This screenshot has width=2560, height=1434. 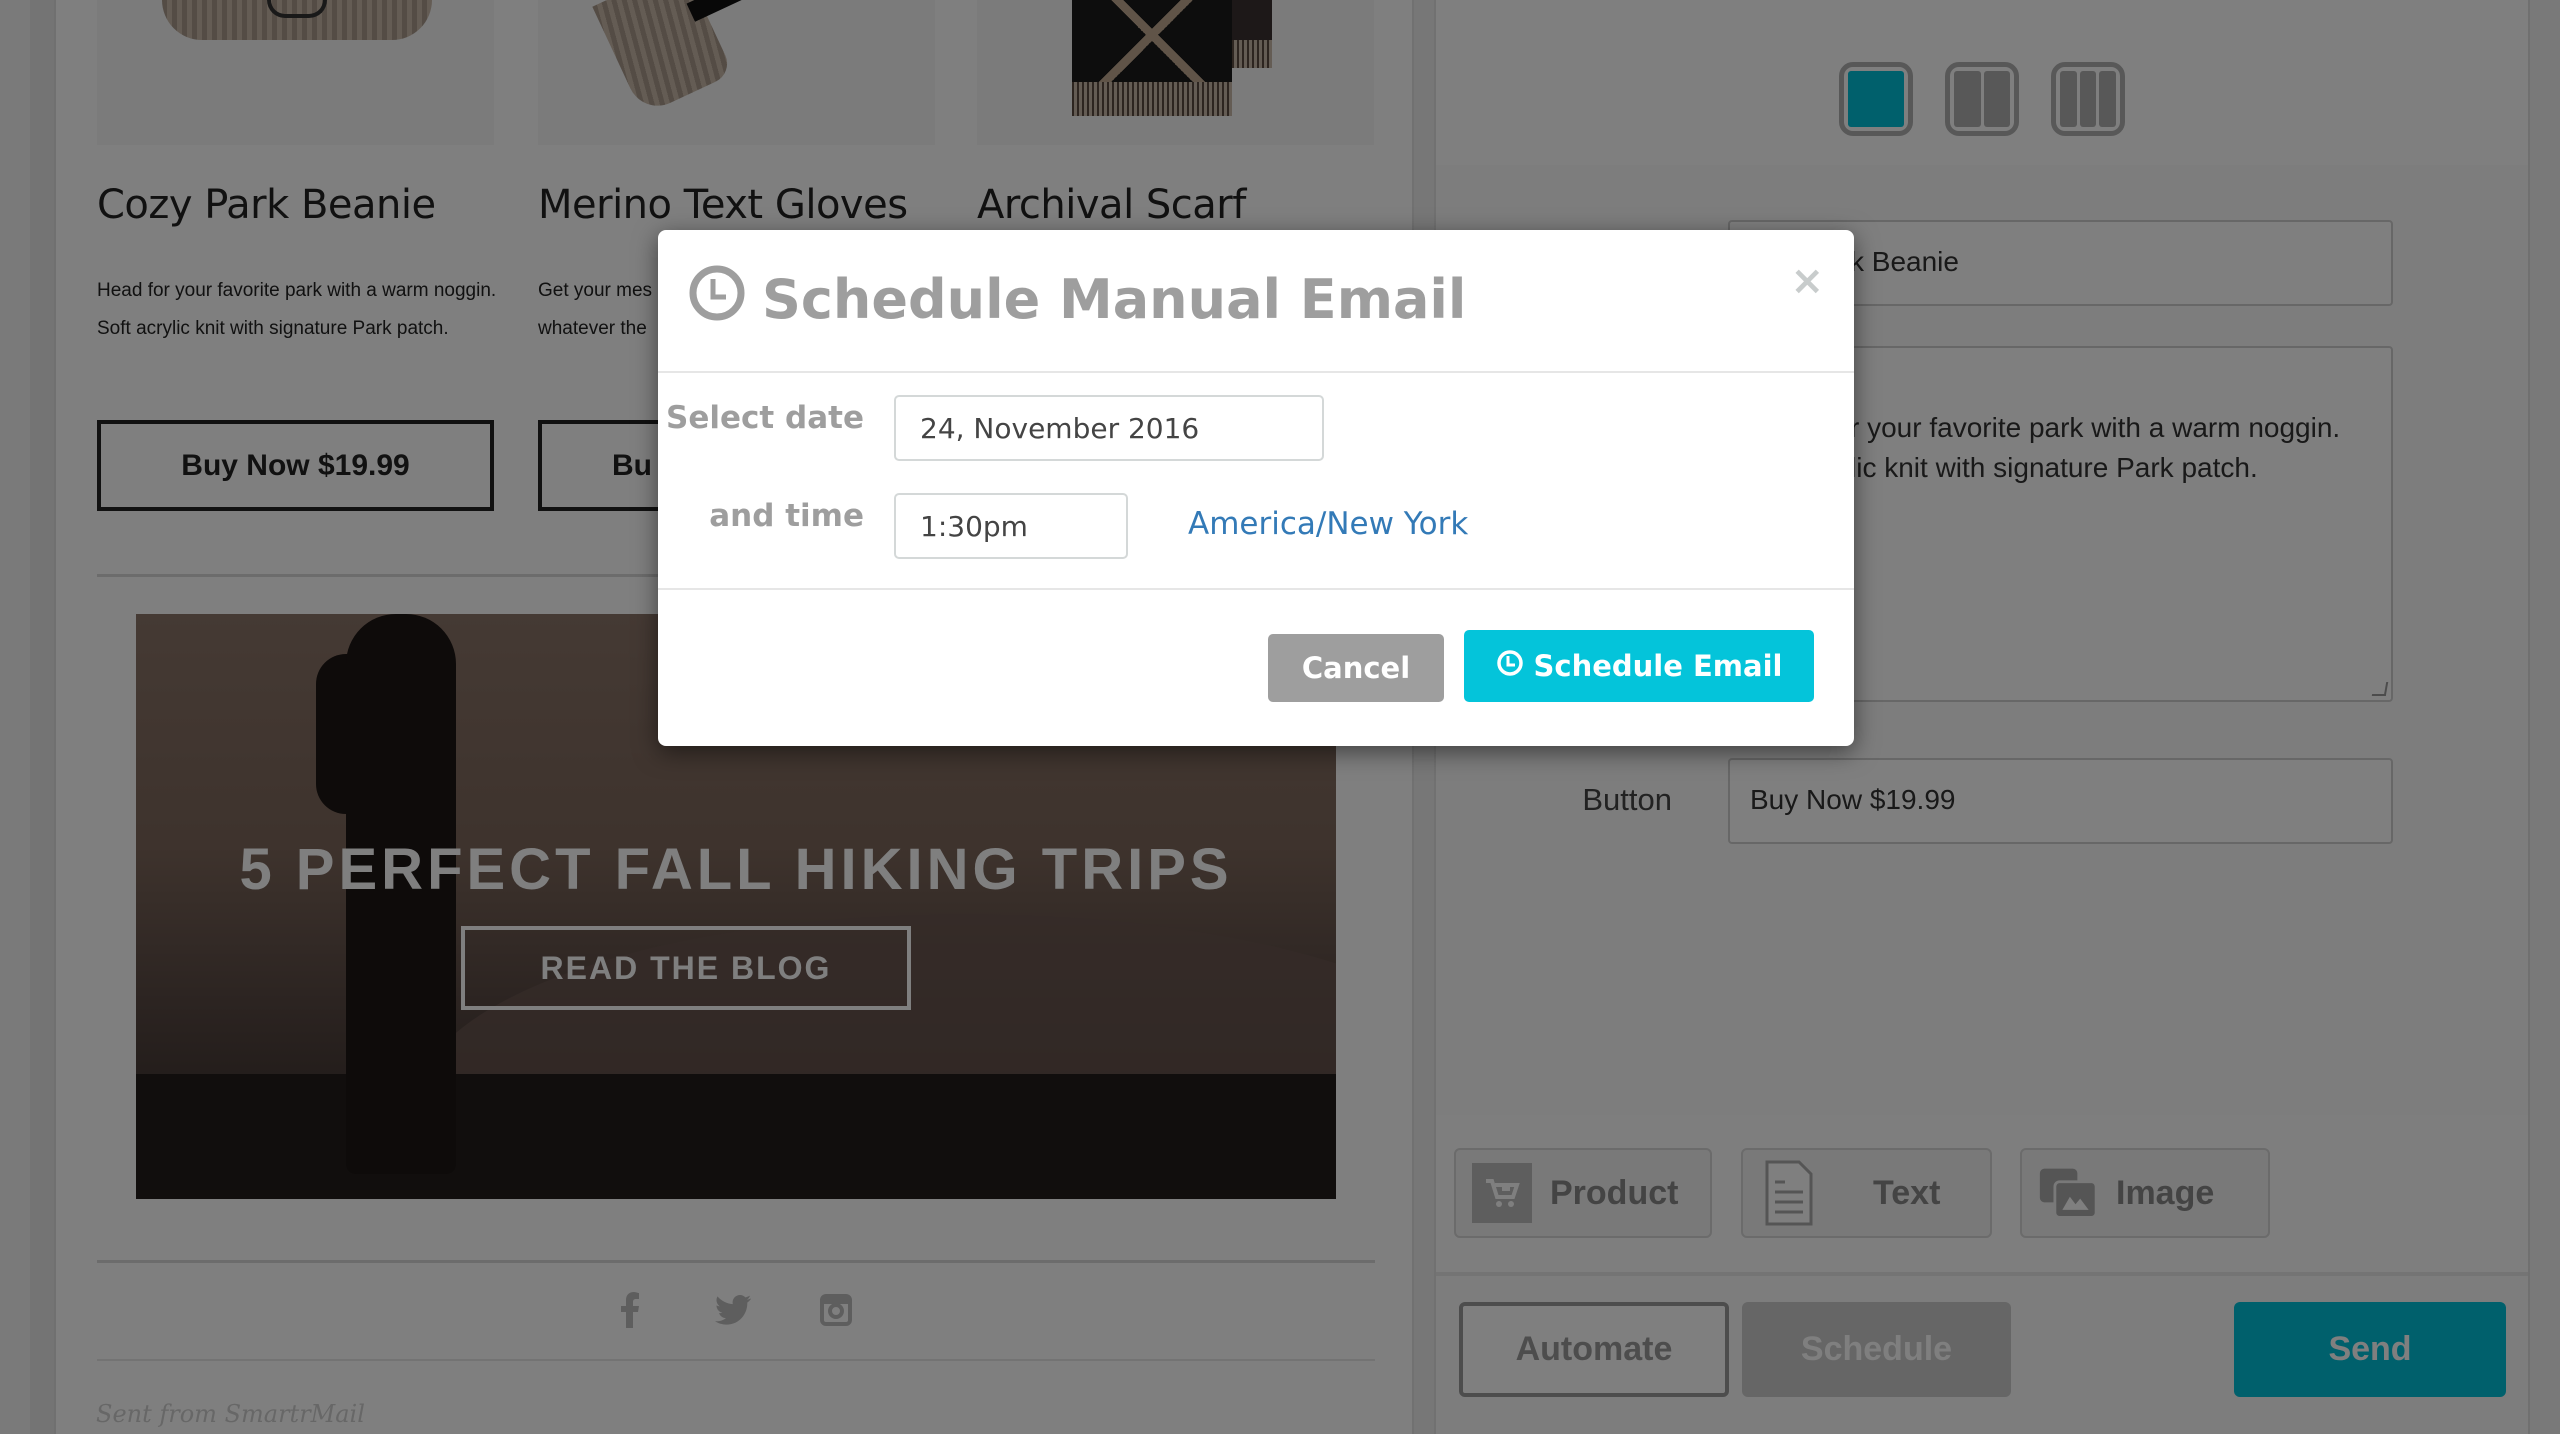 I want to click on time-label: and time, so click(x=786, y=516).